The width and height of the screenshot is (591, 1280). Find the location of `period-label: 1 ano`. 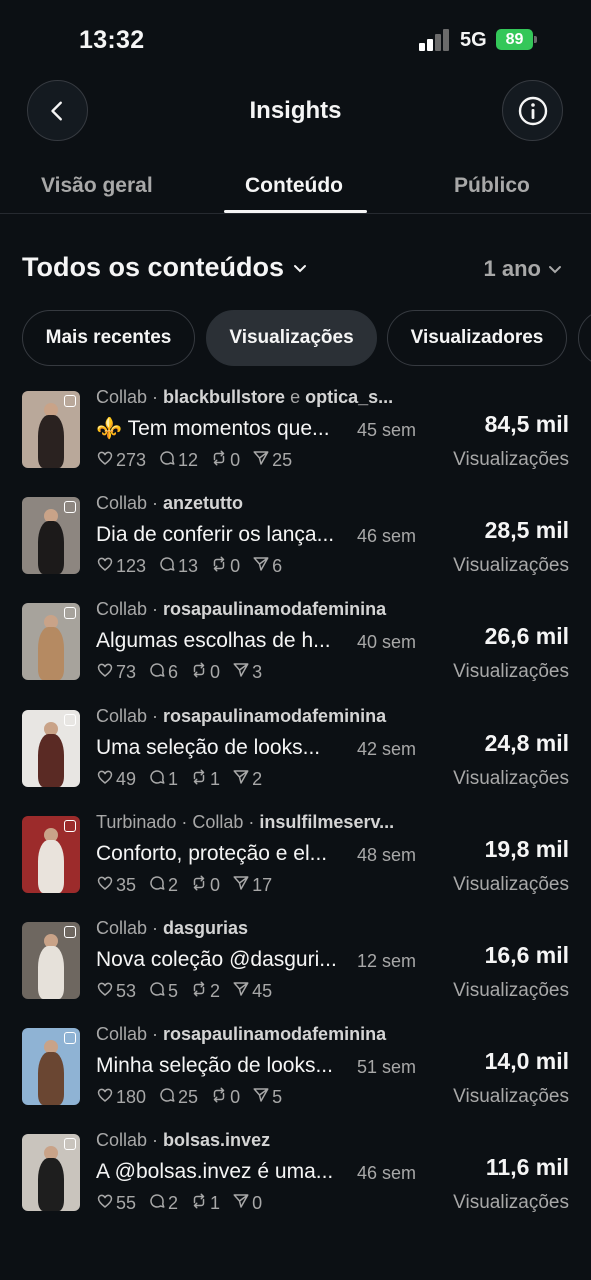

period-label: 1 ano is located at coordinates (512, 268).